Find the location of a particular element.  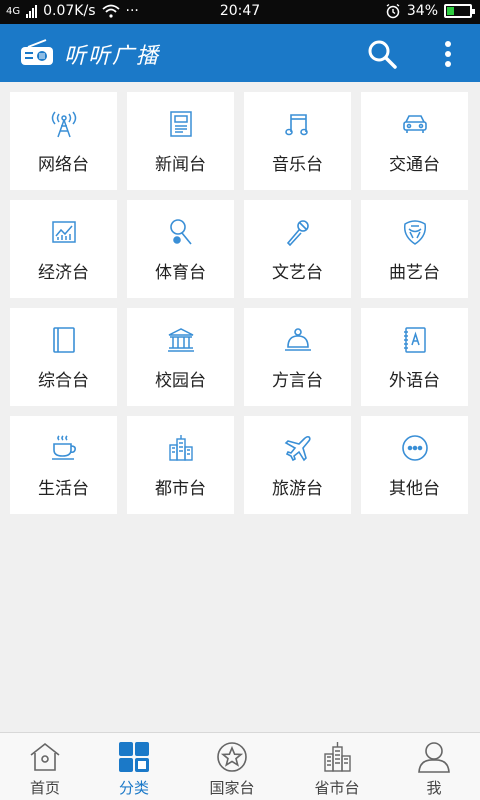

nav-label: 省市台 is located at coordinates (337, 788).